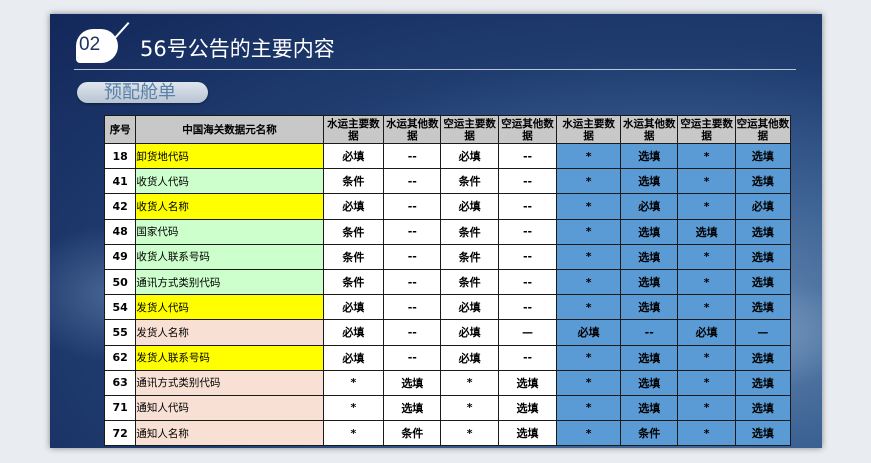 This screenshot has width=871, height=463. What do you see at coordinates (121, 30) in the screenshot?
I see `title-slash-decoration` at bounding box center [121, 30].